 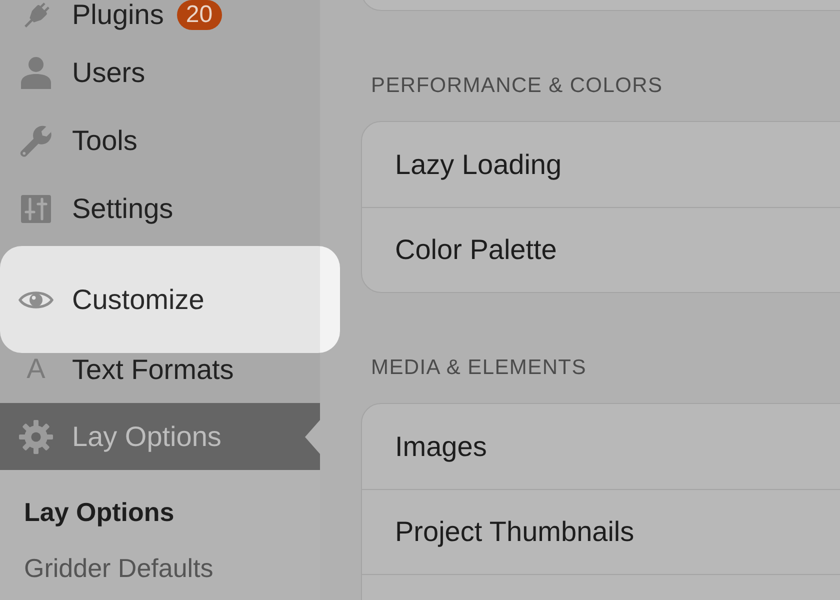 What do you see at coordinates (170, 299) in the screenshot?
I see `menu-item: Customize` at bounding box center [170, 299].